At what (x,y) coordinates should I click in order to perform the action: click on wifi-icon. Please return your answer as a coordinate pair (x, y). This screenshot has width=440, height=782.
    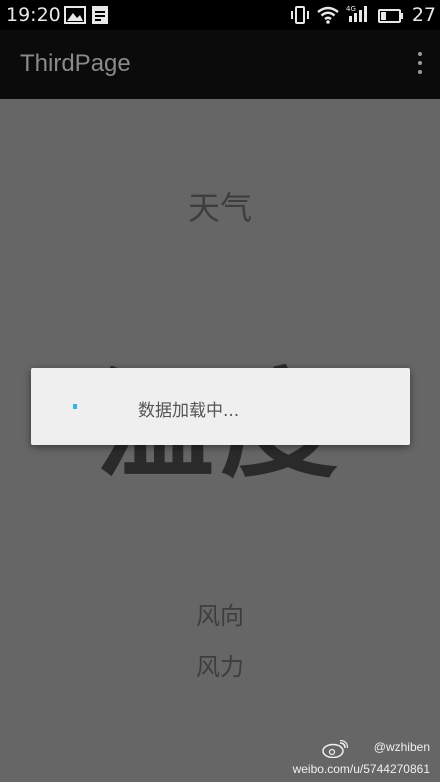
    Looking at the image, I should click on (328, 17).